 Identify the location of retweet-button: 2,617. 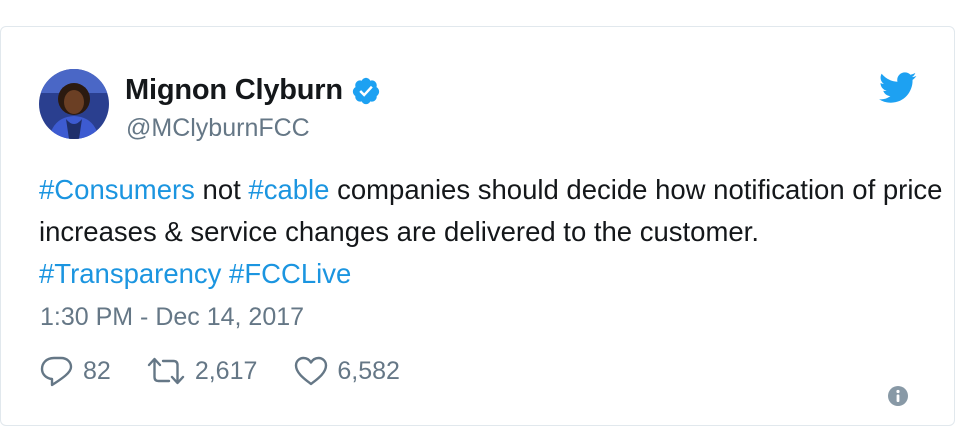
(201, 371).